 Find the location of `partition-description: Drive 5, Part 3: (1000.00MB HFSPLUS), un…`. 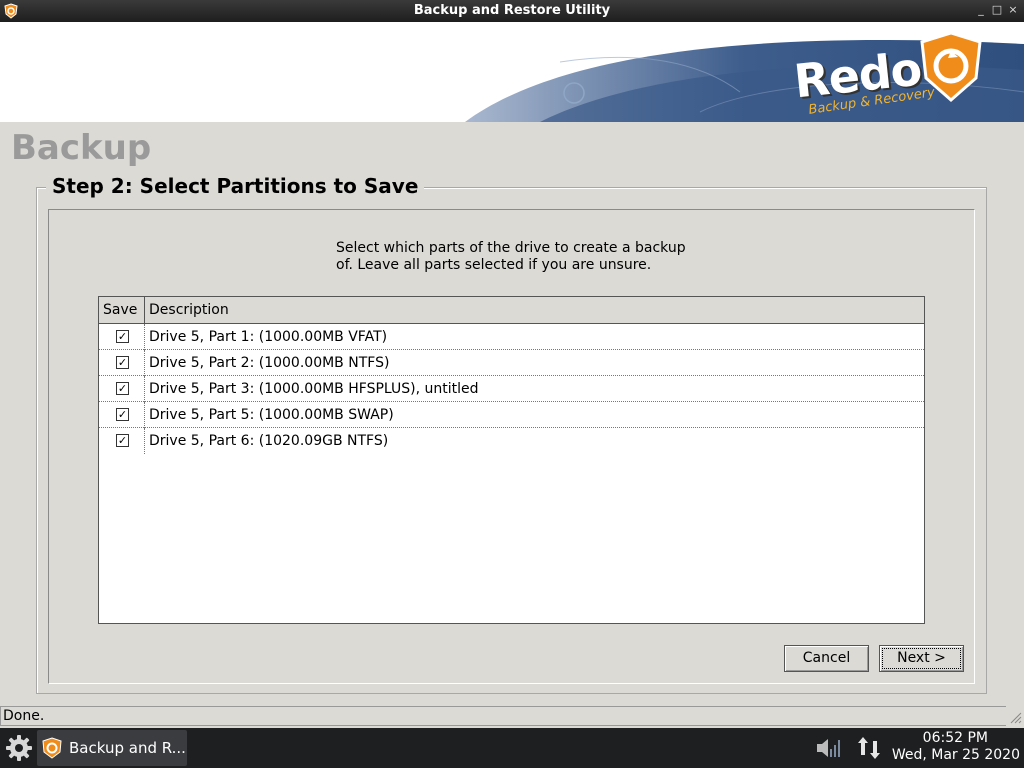

partition-description: Drive 5, Part 3: (1000.00MB HFSPLUS), un… is located at coordinates (314, 389).